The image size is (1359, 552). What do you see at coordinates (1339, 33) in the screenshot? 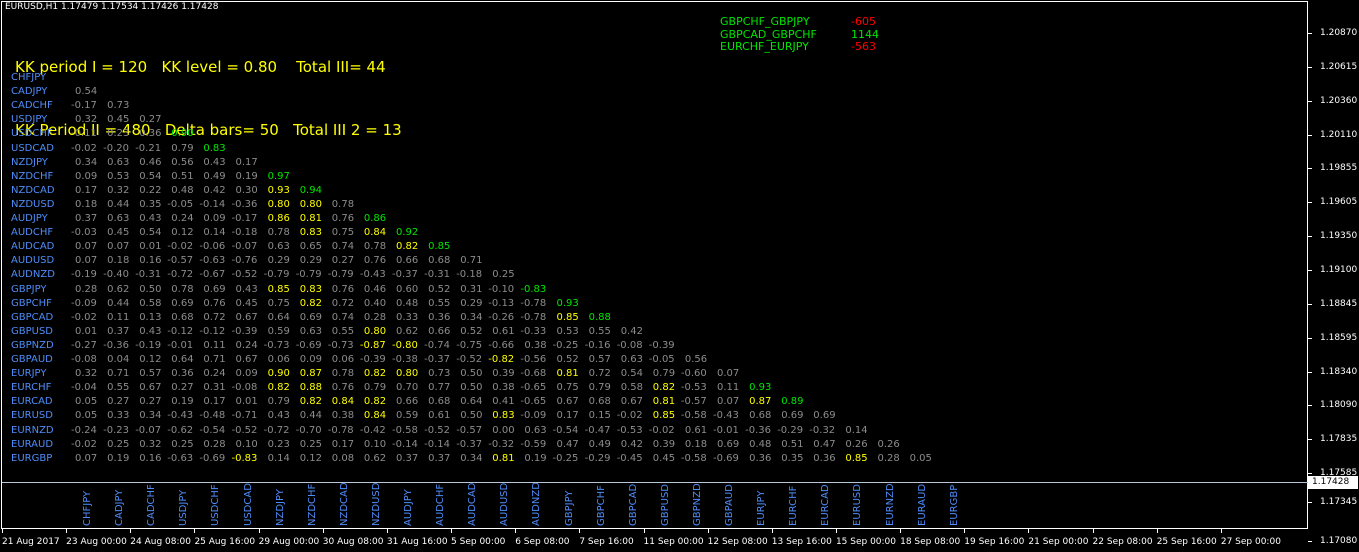
I see `price-tick-label: 1.20870` at bounding box center [1339, 33].